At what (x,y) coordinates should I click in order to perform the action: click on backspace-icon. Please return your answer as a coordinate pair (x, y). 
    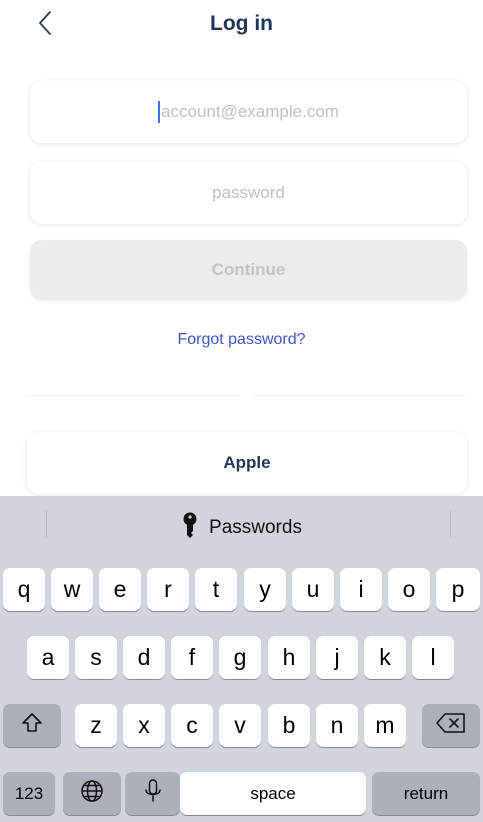
    Looking at the image, I should click on (451, 726).